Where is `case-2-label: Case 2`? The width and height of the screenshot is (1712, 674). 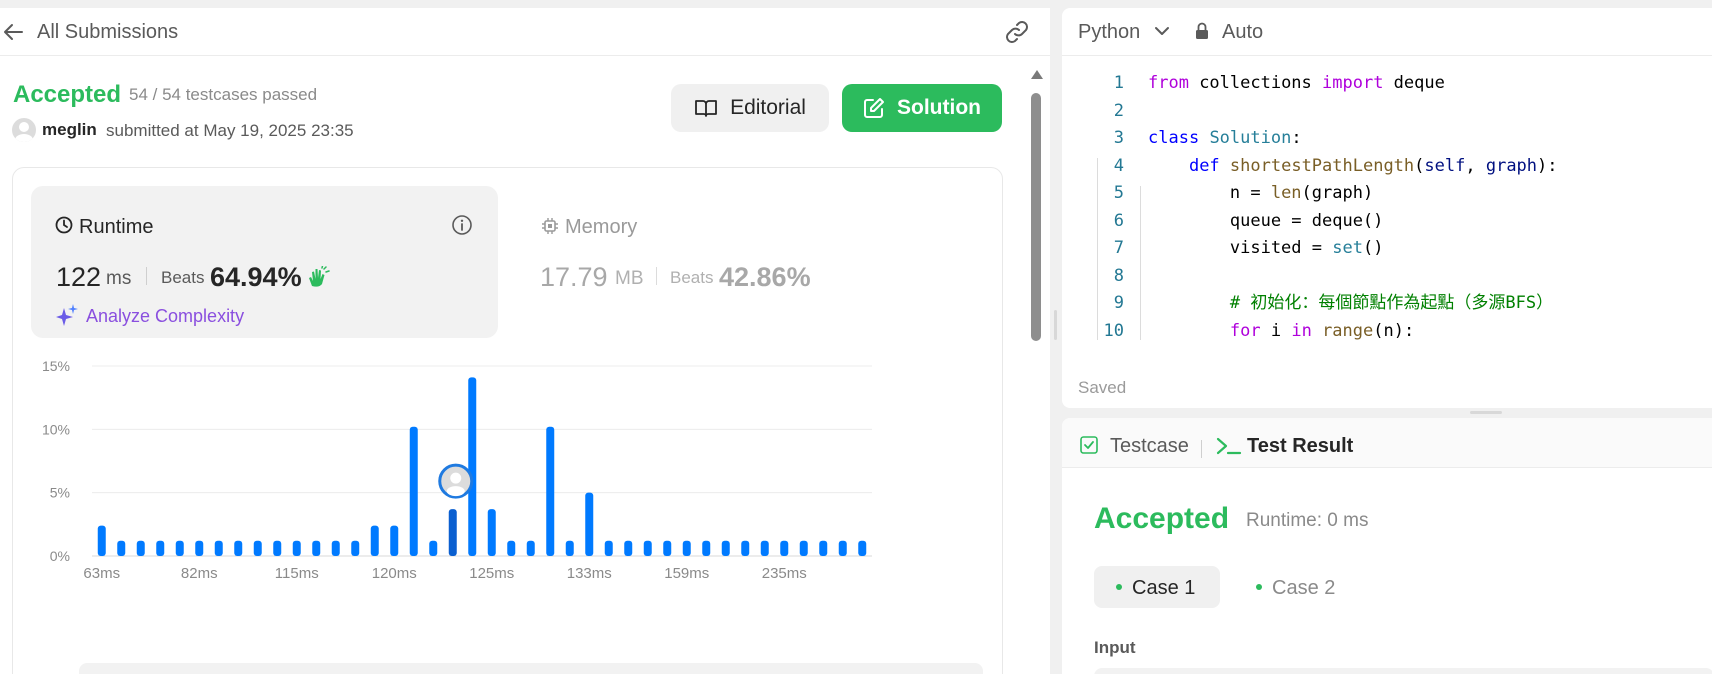 case-2-label: Case 2 is located at coordinates (1303, 588).